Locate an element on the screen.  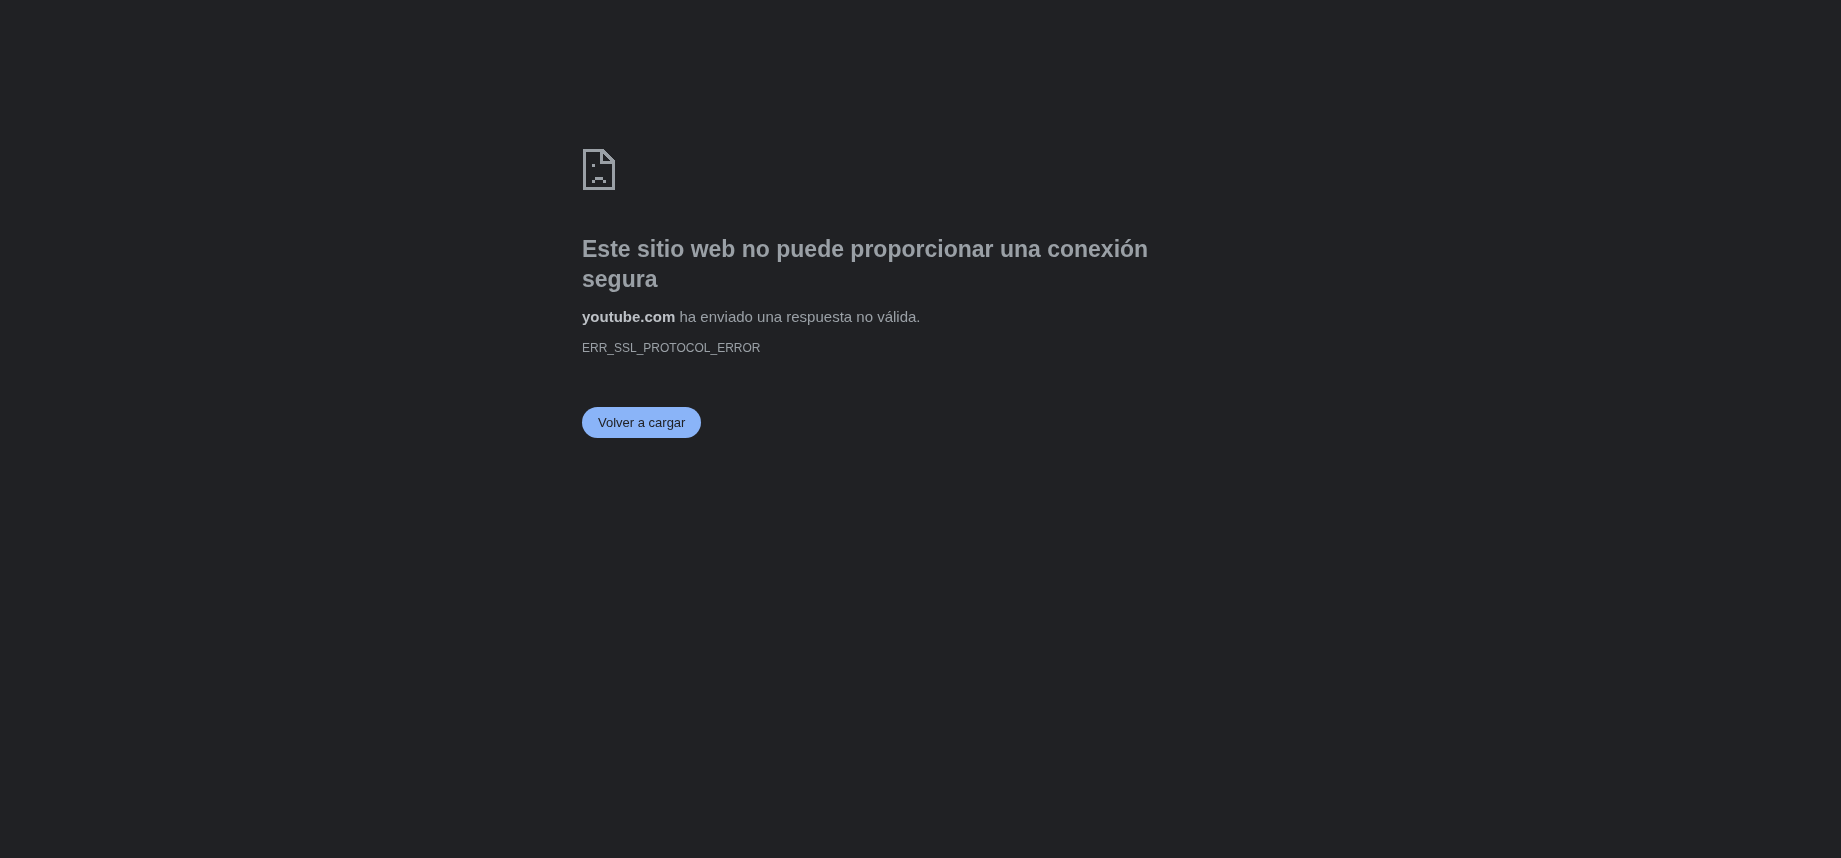
error-heading: Este sitio web no puede proporcionar una conexión segura is located at coordinates (866, 264).